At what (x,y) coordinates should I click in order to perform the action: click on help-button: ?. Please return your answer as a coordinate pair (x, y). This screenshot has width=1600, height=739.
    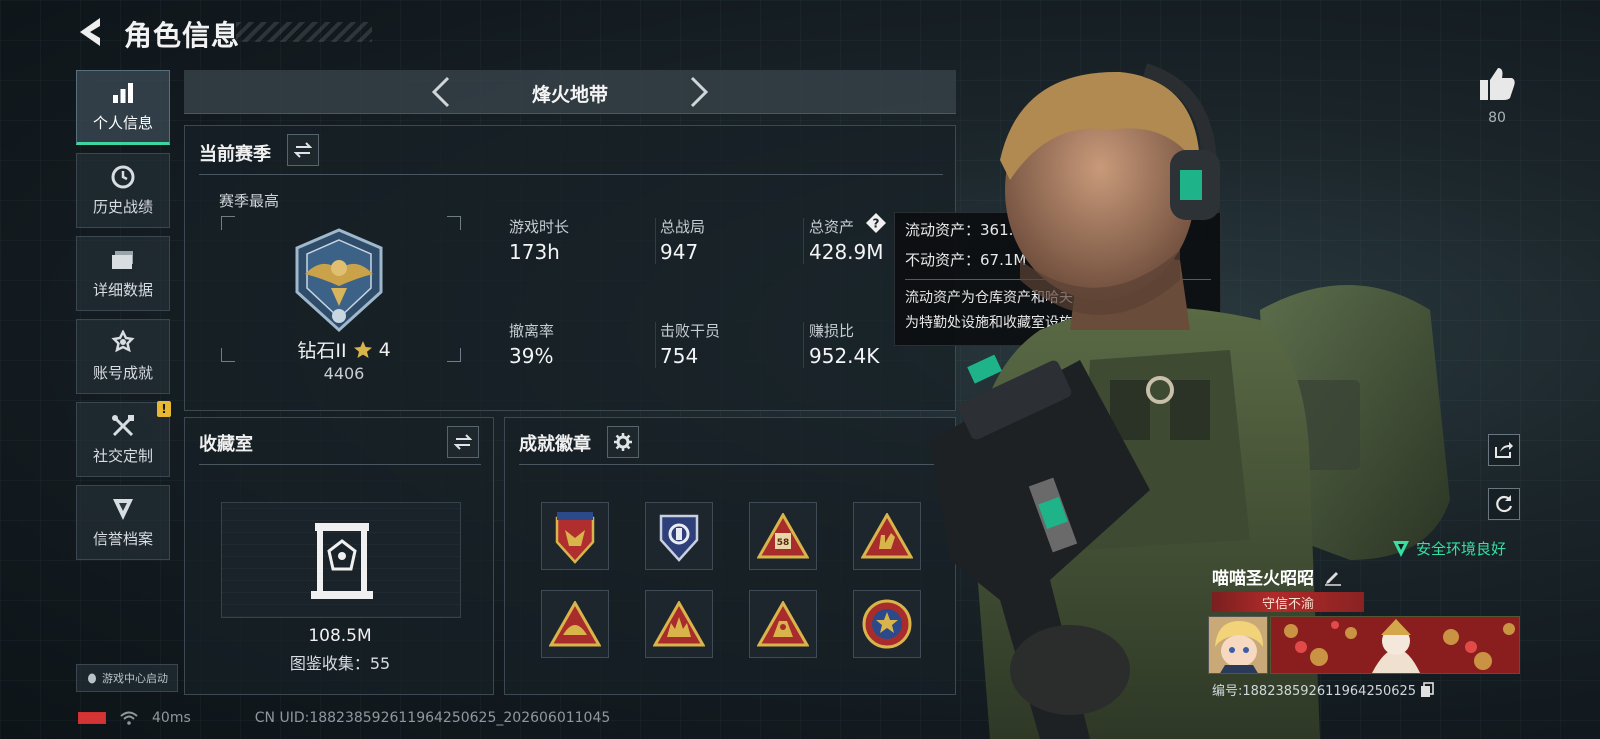
    Looking at the image, I should click on (876, 223).